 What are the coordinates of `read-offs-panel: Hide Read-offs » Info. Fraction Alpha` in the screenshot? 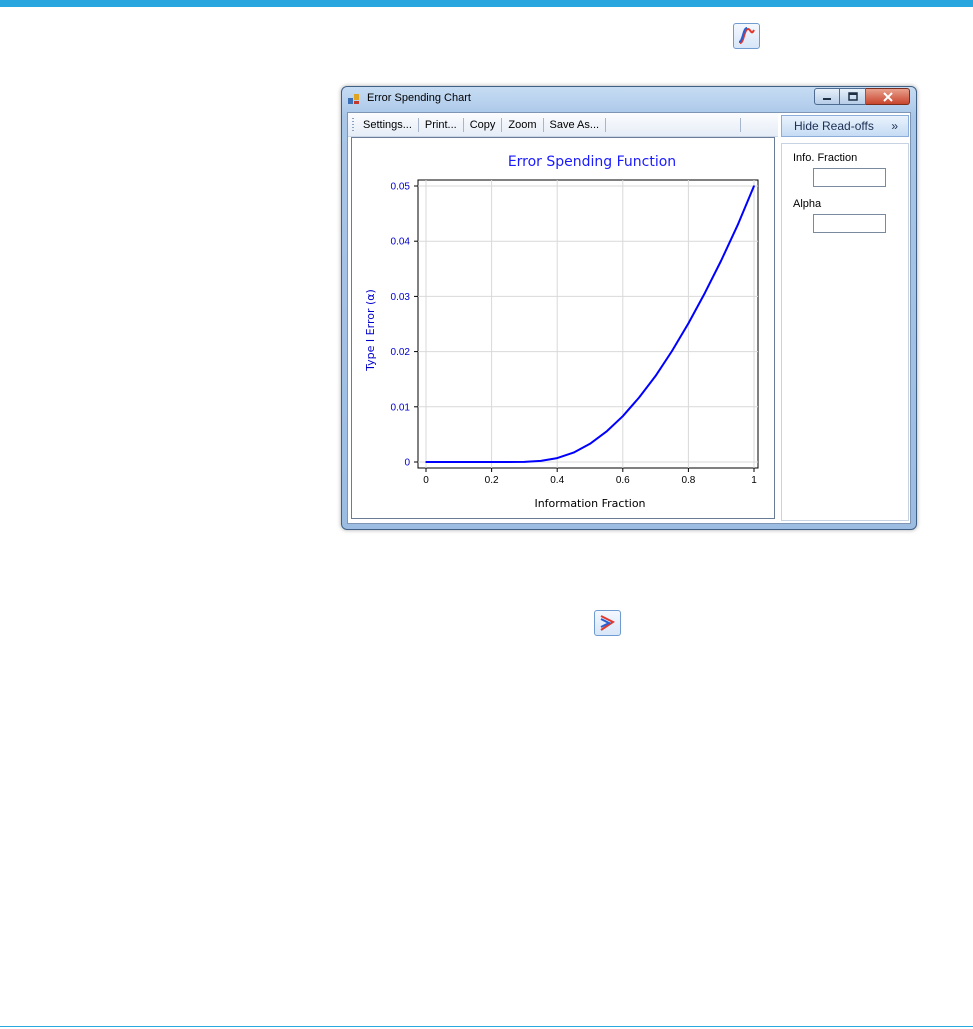 It's located at (845, 318).